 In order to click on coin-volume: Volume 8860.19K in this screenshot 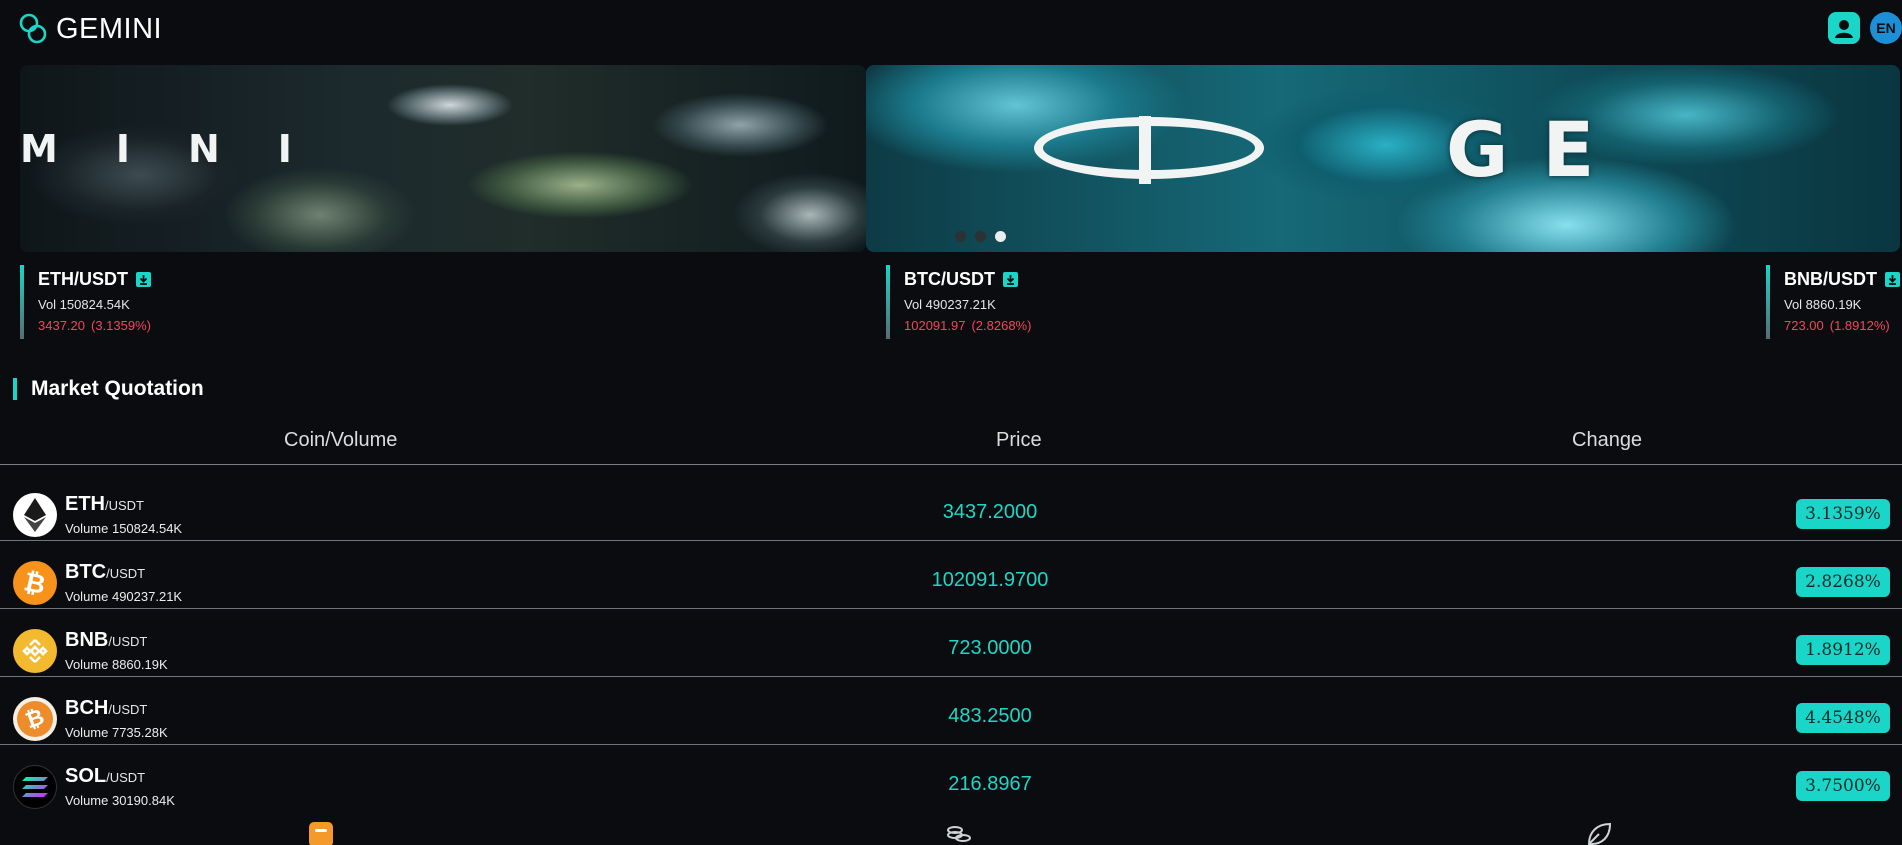, I will do `click(116, 664)`.